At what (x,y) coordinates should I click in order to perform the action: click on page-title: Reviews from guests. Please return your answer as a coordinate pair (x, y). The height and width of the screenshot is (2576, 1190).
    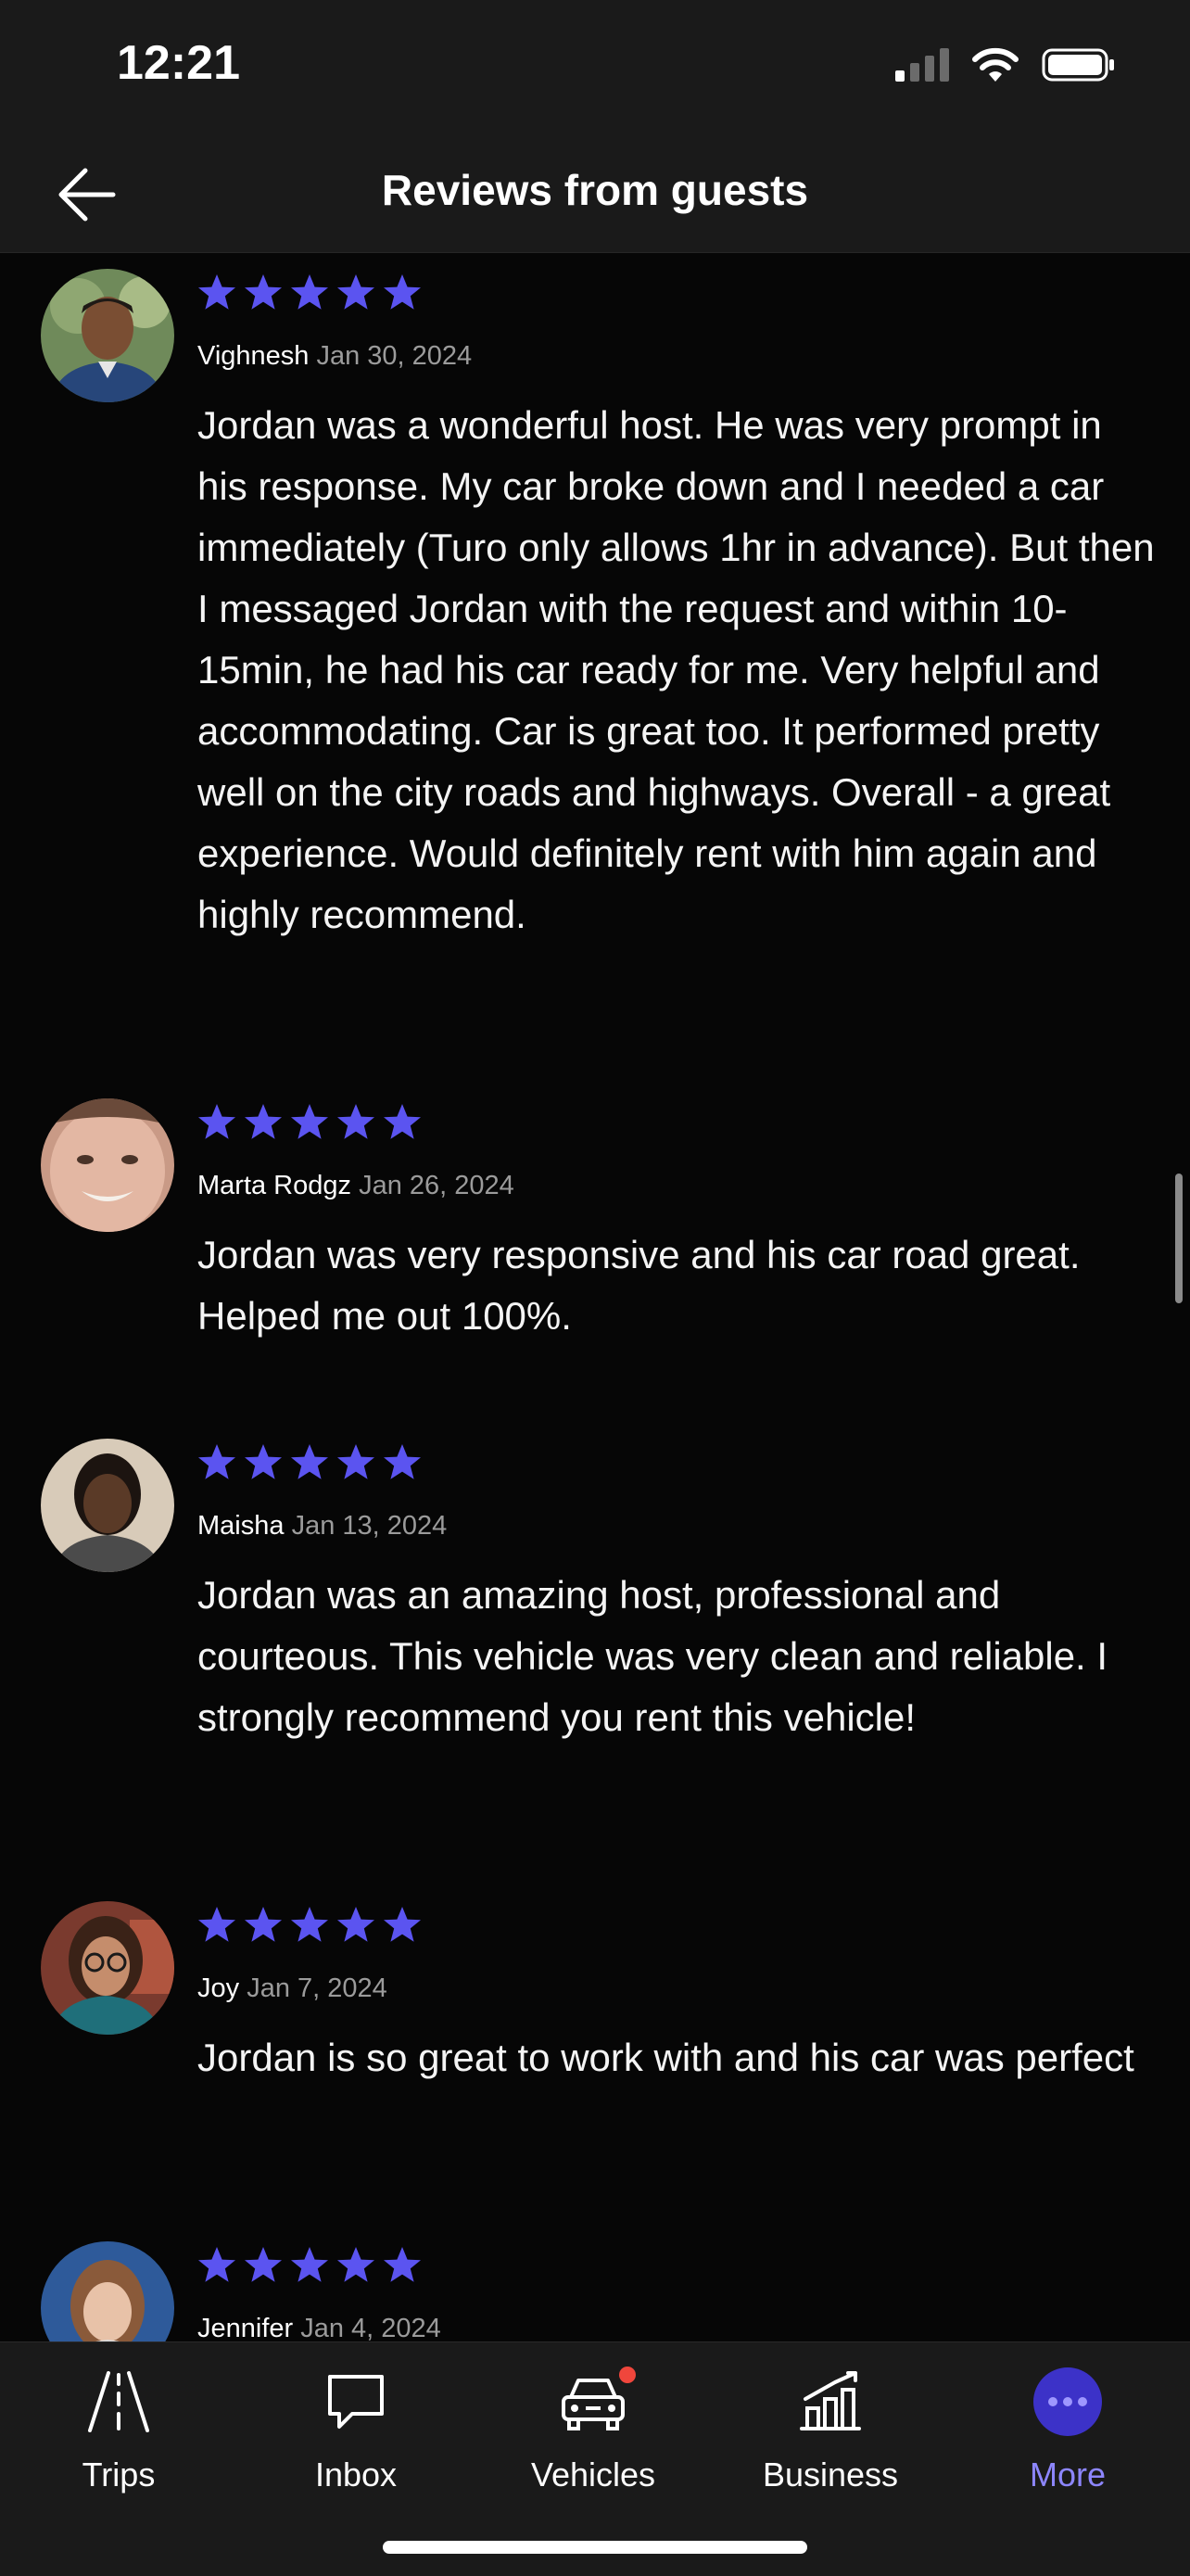
    Looking at the image, I should click on (595, 190).